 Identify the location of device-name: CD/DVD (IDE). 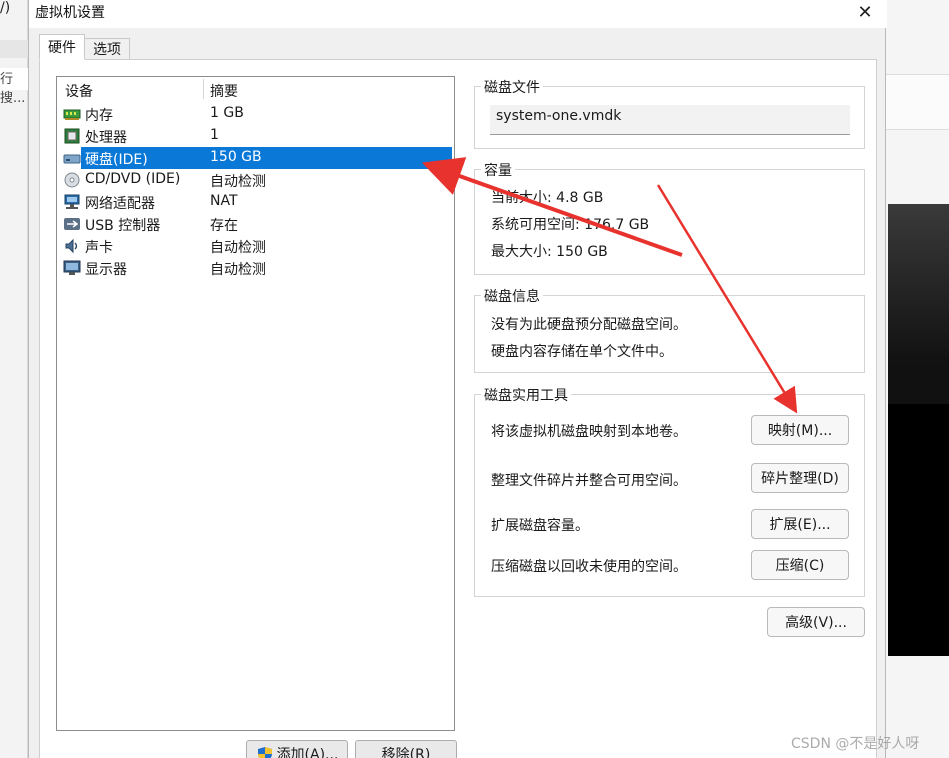
(133, 179).